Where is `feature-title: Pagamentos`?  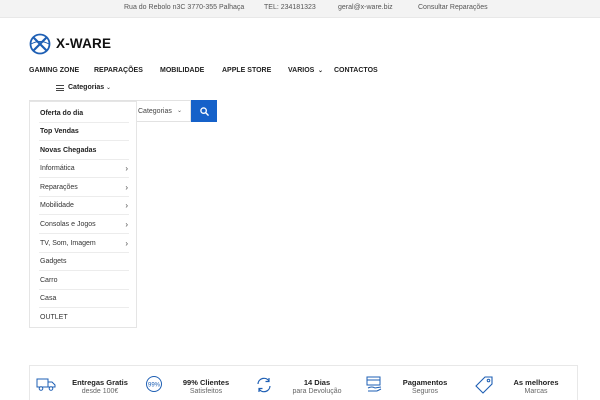
feature-title: Pagamentos is located at coordinates (425, 382).